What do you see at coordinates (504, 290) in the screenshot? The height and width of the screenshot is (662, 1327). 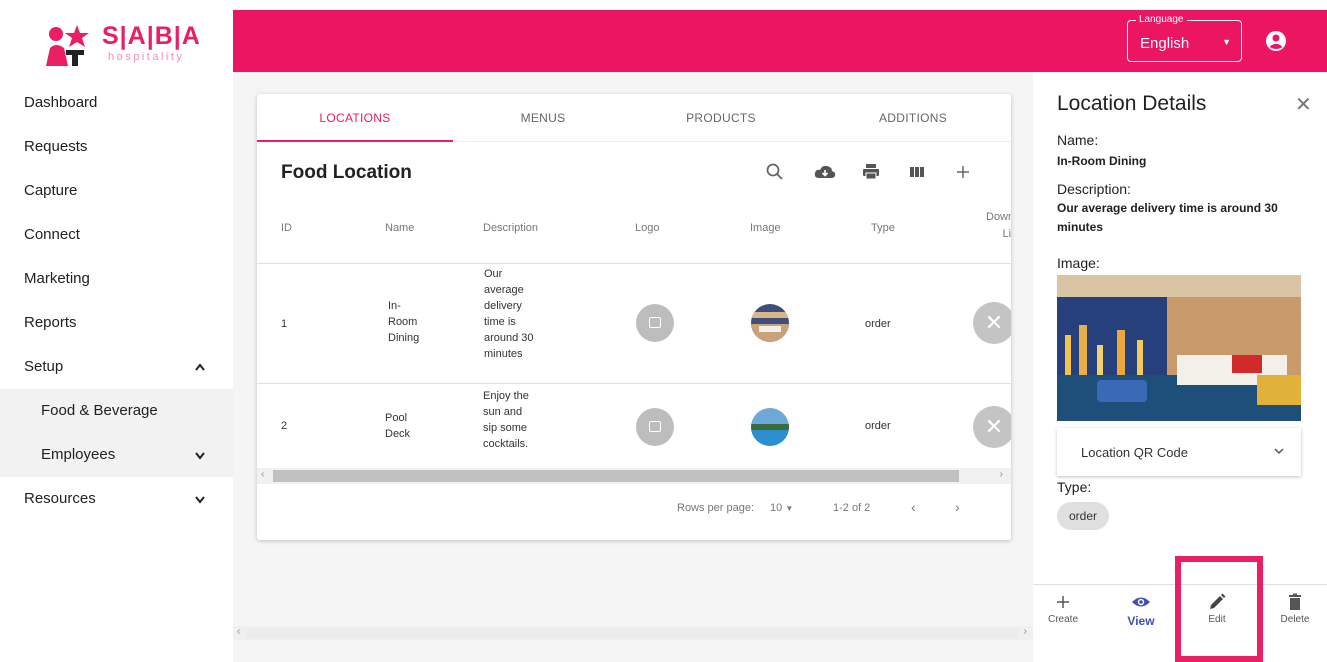 I see `row-description-line: average` at bounding box center [504, 290].